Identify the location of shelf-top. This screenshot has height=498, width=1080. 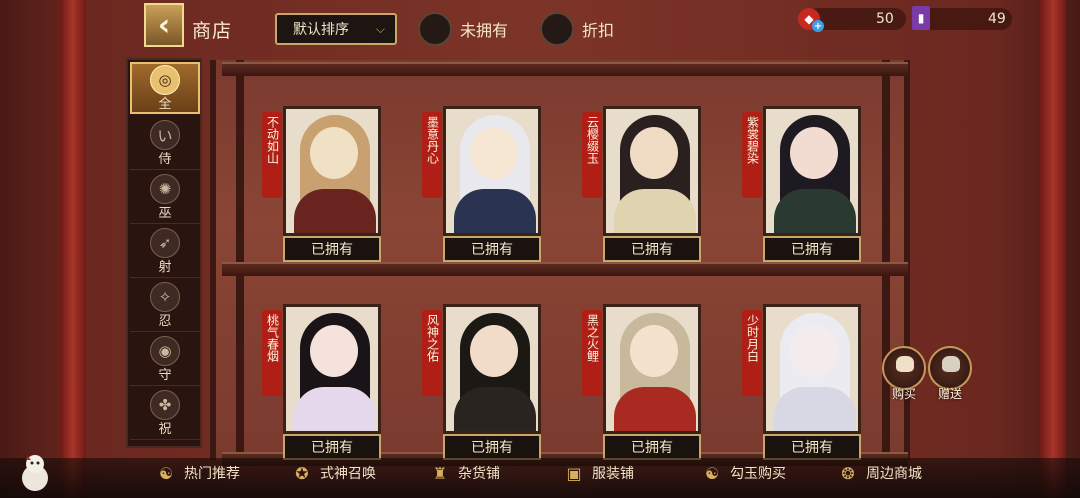
(565, 69).